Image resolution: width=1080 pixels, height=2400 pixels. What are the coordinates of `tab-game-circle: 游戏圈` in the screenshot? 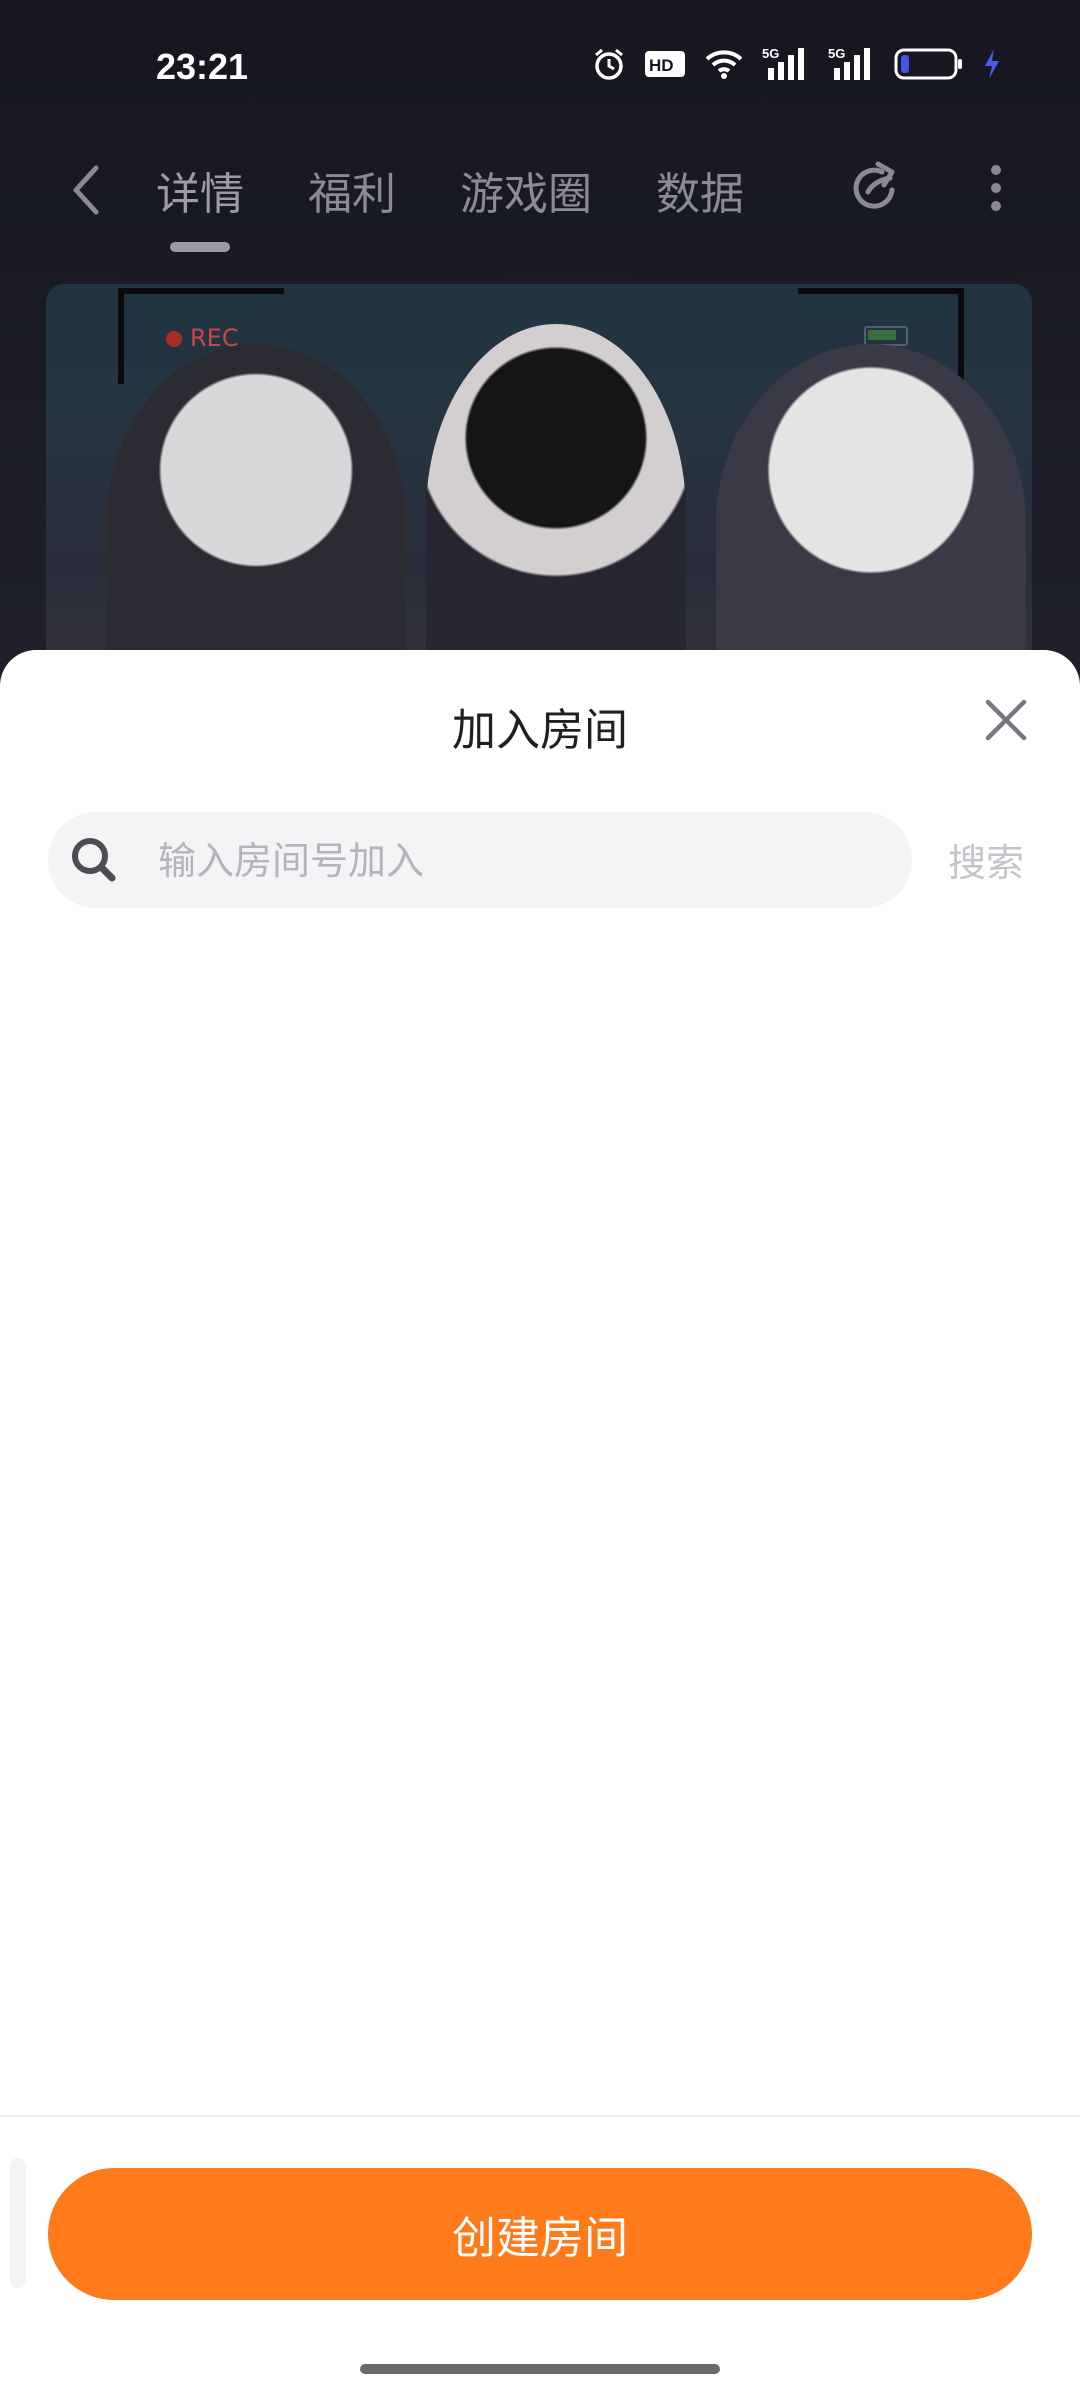 It's located at (526, 190).